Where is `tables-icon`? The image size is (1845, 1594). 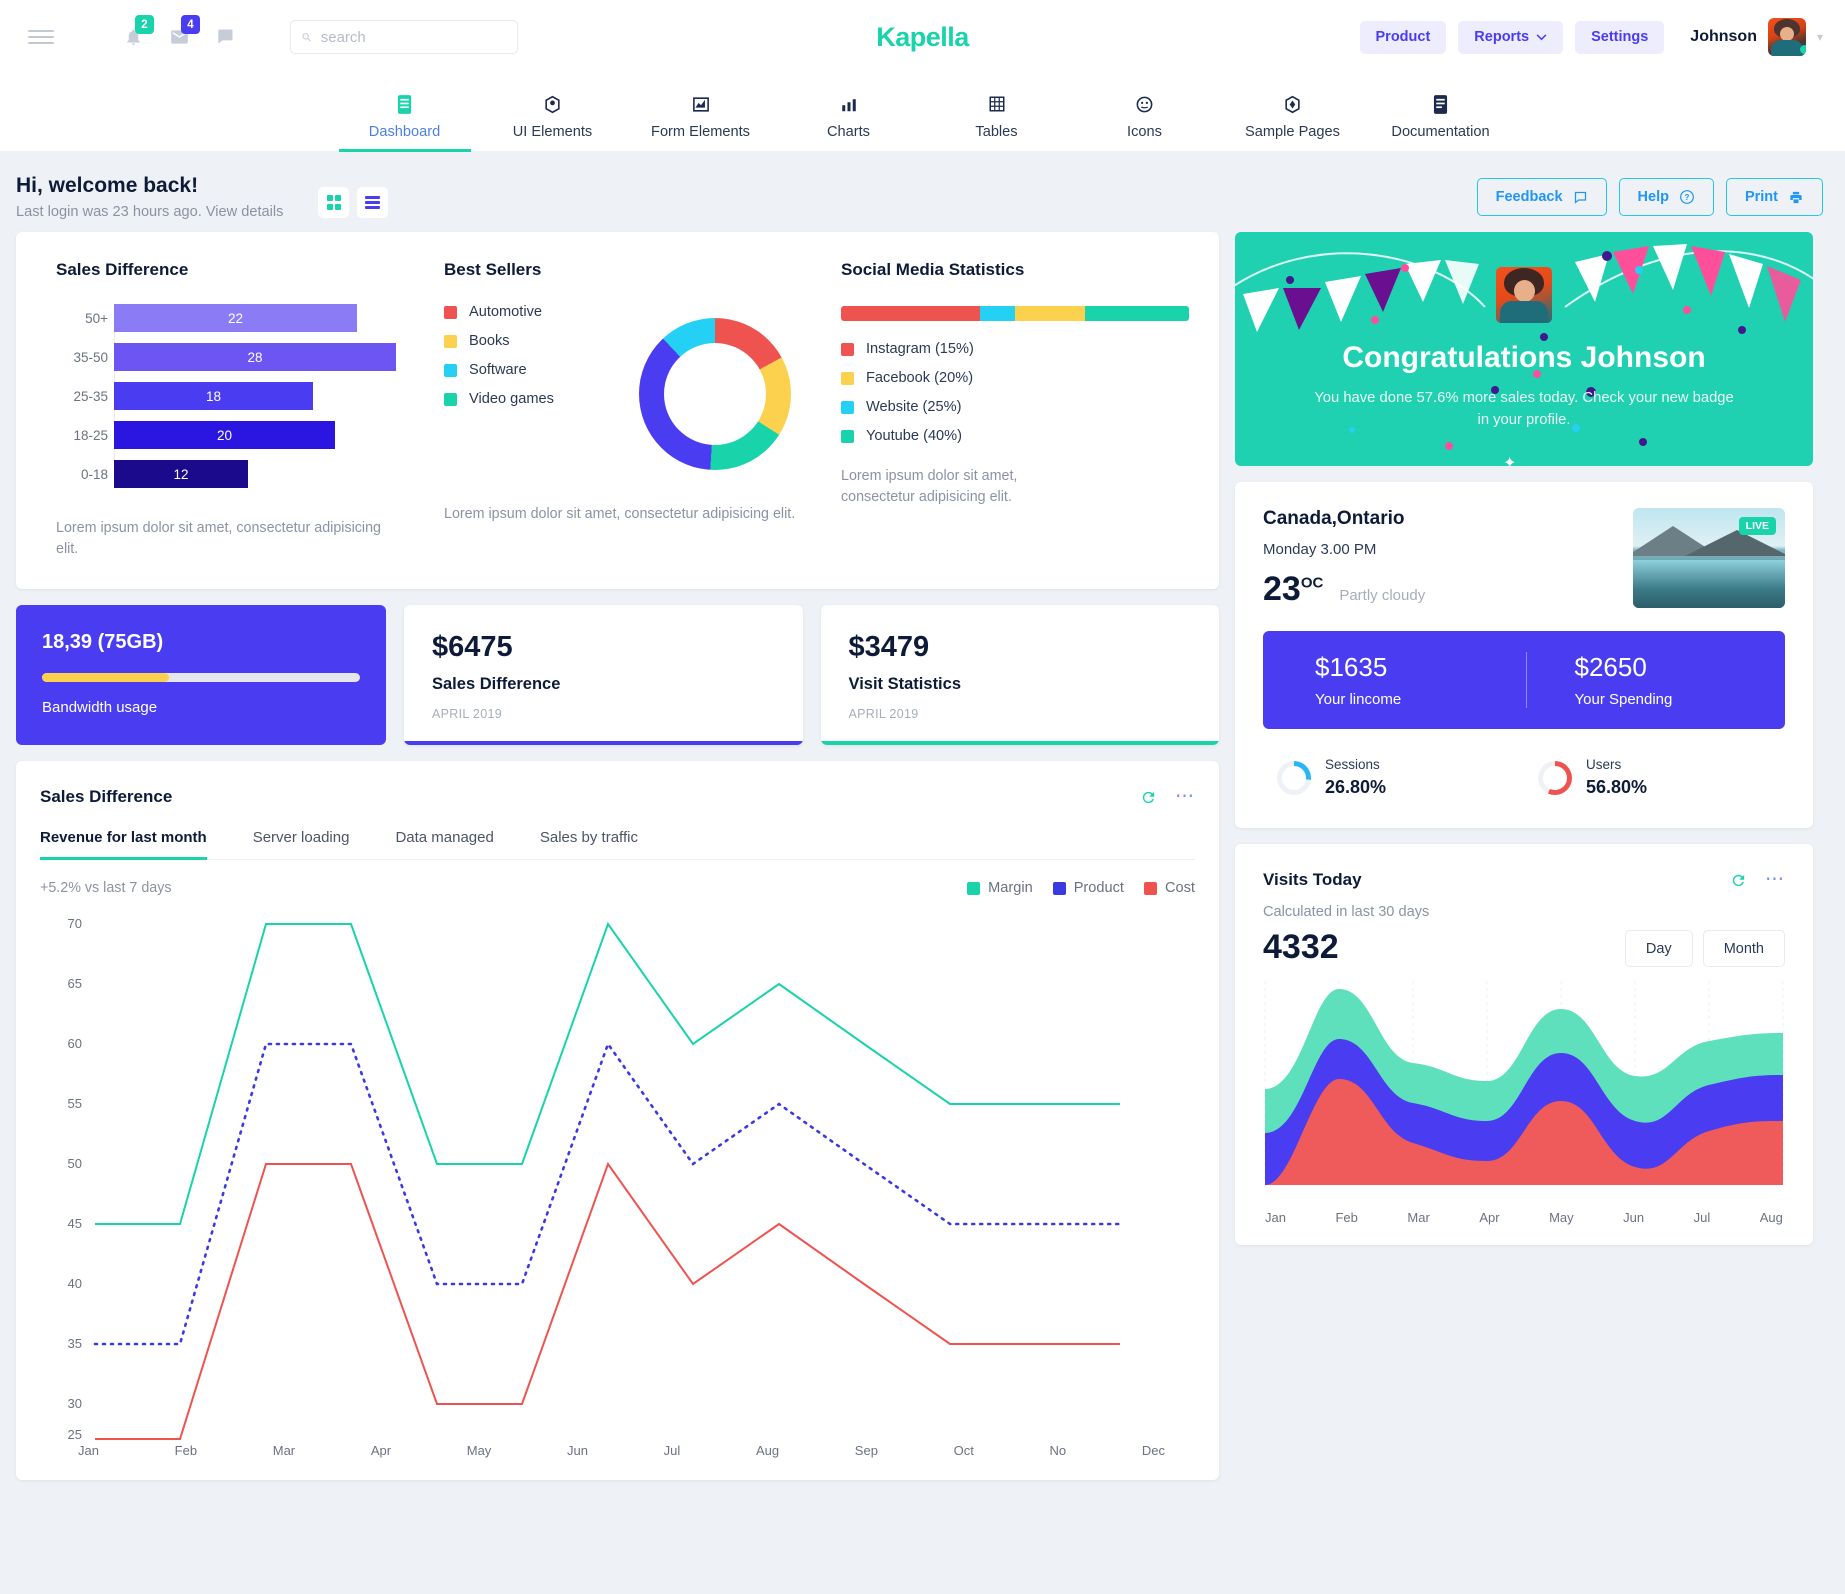 tables-icon is located at coordinates (997, 104).